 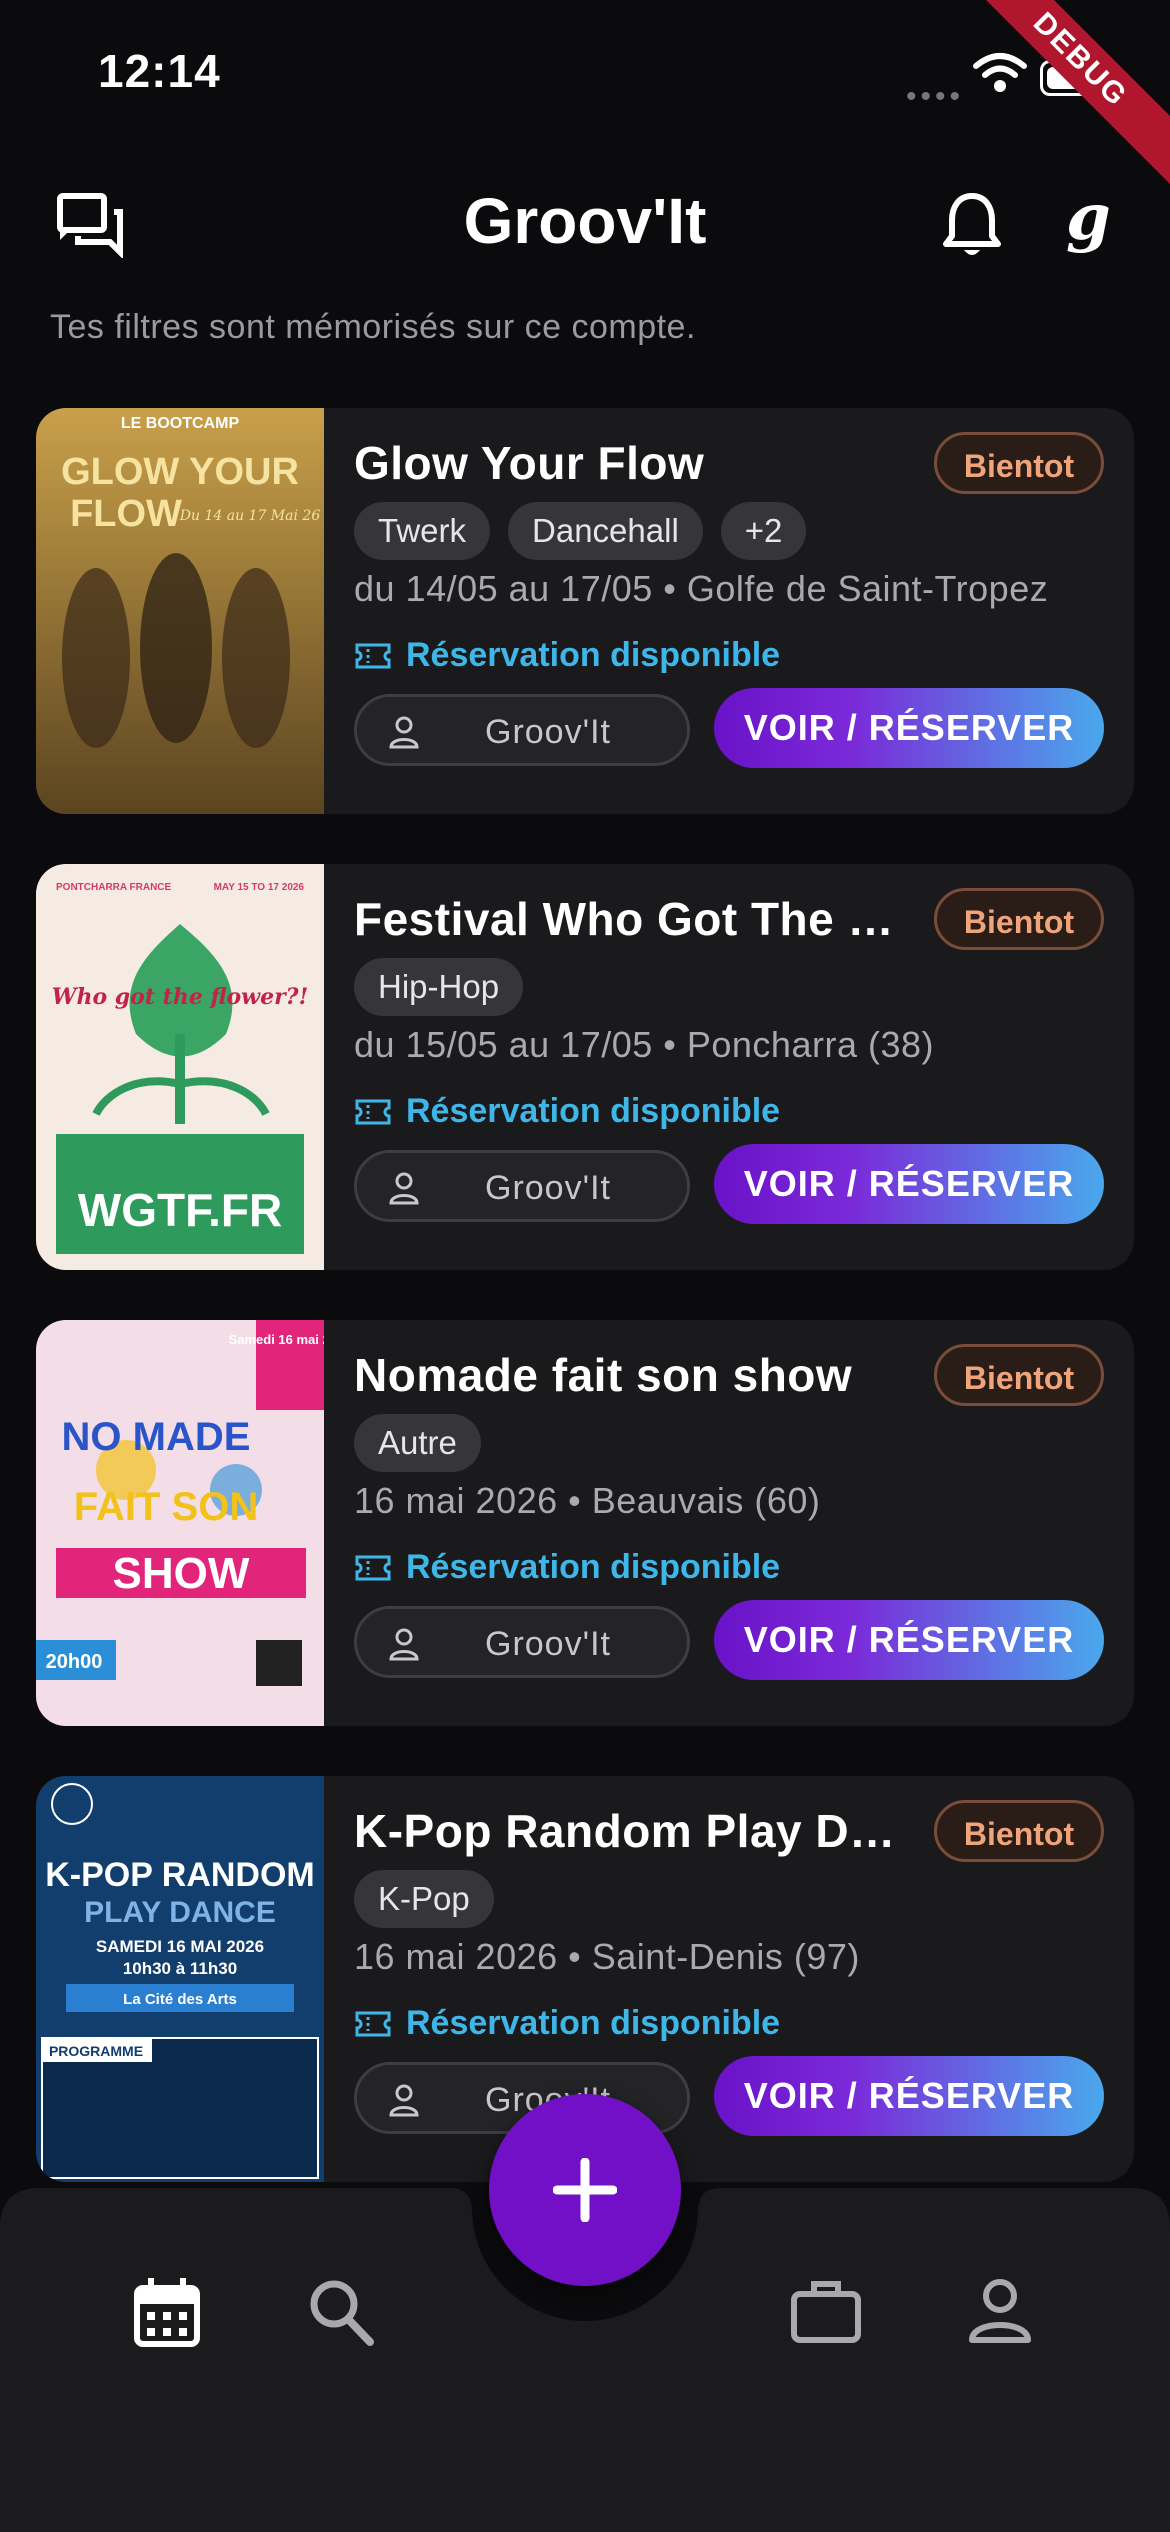 What do you see at coordinates (180, 1875) in the screenshot?
I see `poster-text: K-POP RANDOM` at bounding box center [180, 1875].